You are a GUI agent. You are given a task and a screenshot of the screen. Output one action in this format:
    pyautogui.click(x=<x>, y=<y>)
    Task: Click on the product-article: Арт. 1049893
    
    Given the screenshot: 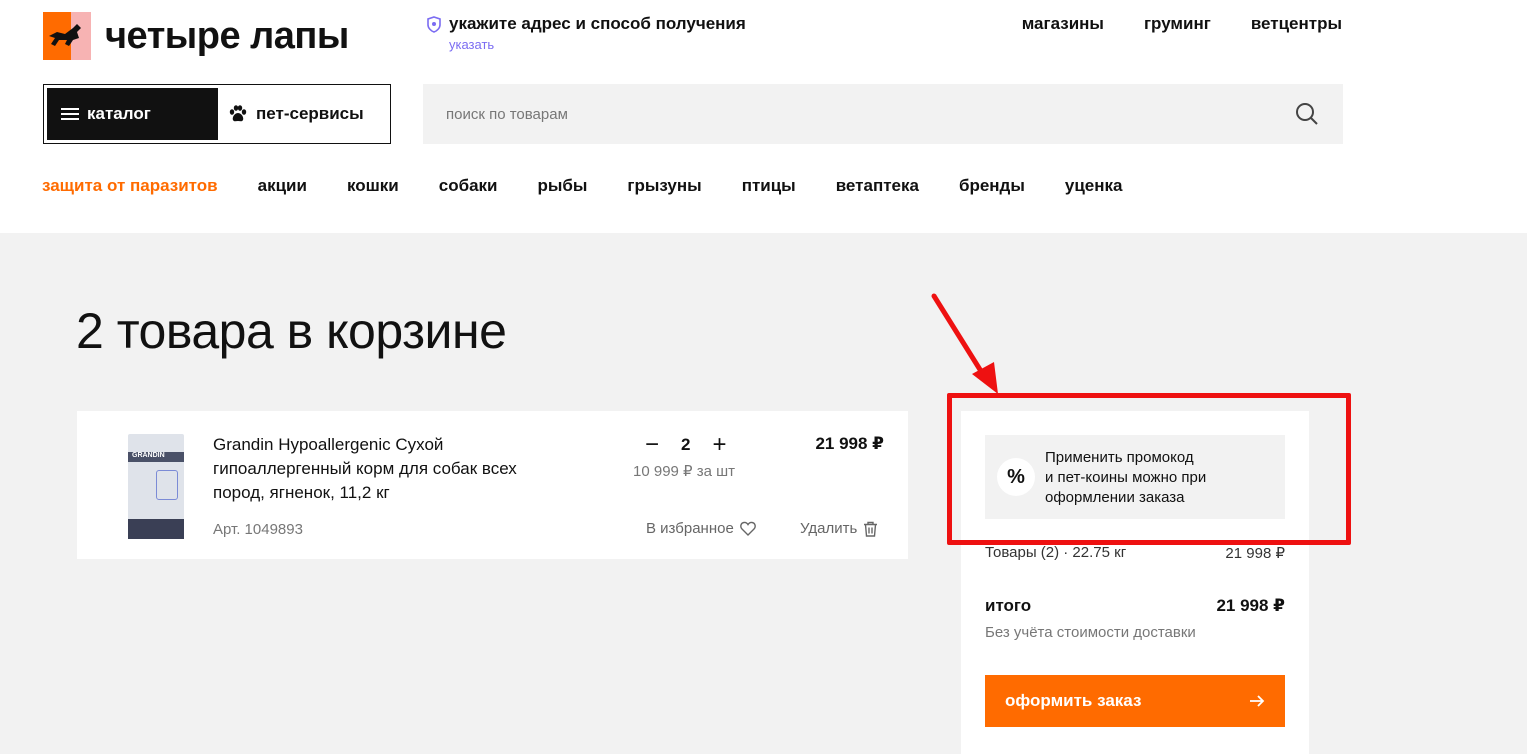 What is the action you would take?
    pyautogui.click(x=258, y=529)
    